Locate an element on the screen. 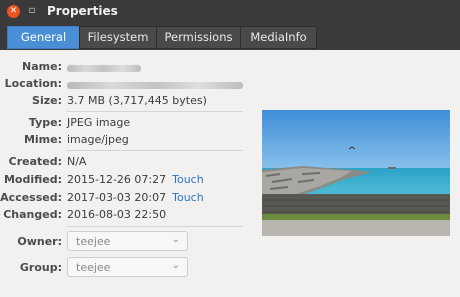 The width and height of the screenshot is (460, 297). type-label: Type: is located at coordinates (45, 122).